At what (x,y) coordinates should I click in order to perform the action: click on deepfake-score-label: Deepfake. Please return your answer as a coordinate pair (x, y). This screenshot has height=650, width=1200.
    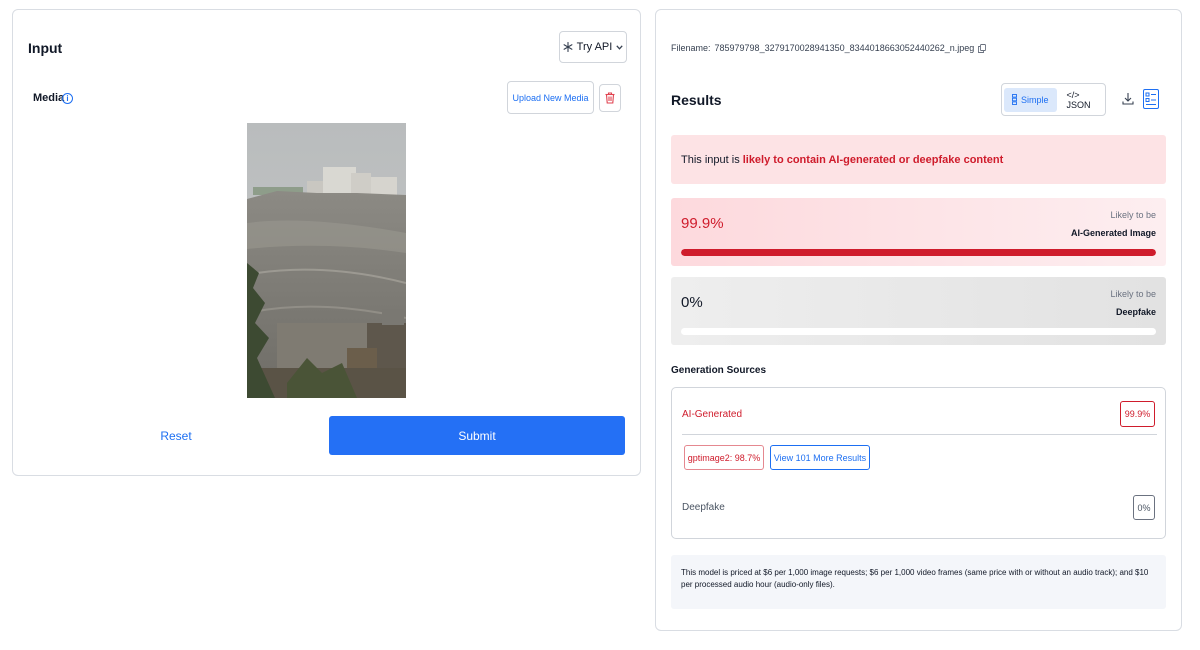
    Looking at the image, I should click on (1135, 312).